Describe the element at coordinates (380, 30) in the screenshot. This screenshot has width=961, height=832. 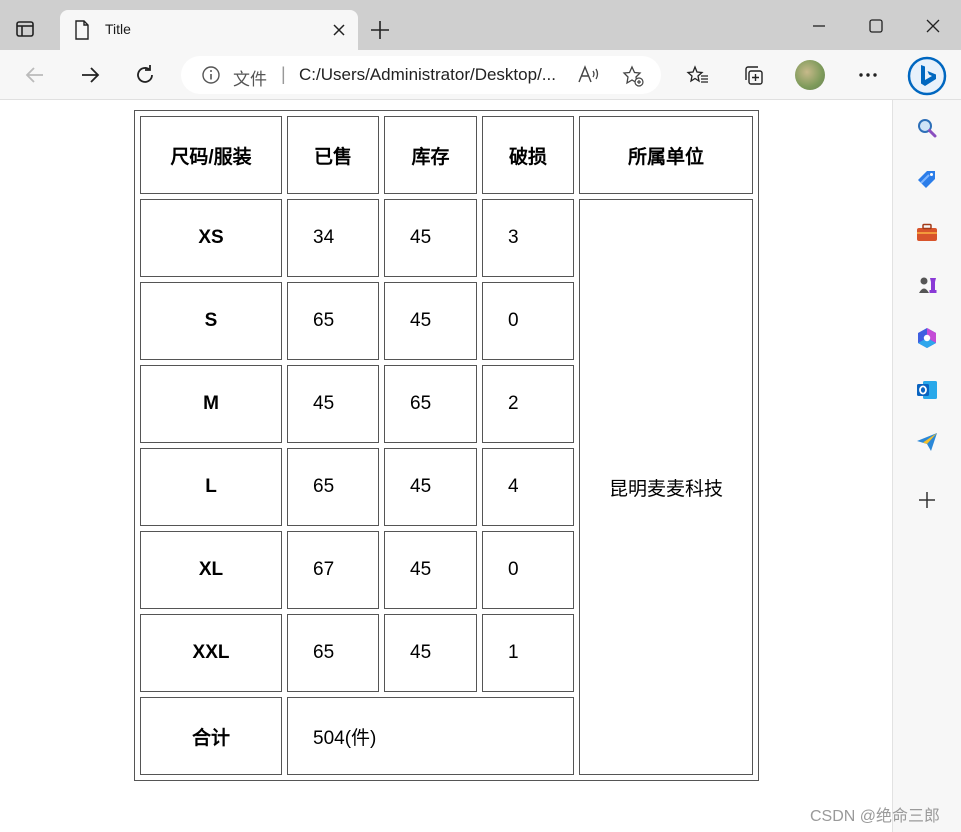
I see `new-tab-icon` at that location.